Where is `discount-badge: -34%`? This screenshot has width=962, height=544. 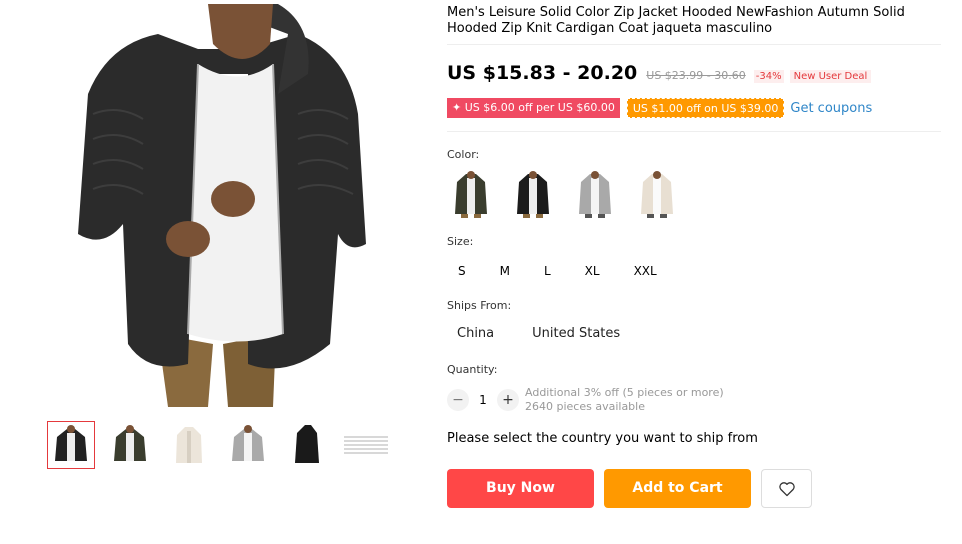
discount-badge: -34% is located at coordinates (768, 76).